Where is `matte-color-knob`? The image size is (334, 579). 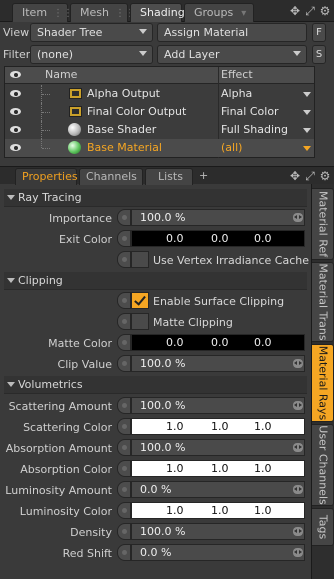
matte-color-knob is located at coordinates (124, 342).